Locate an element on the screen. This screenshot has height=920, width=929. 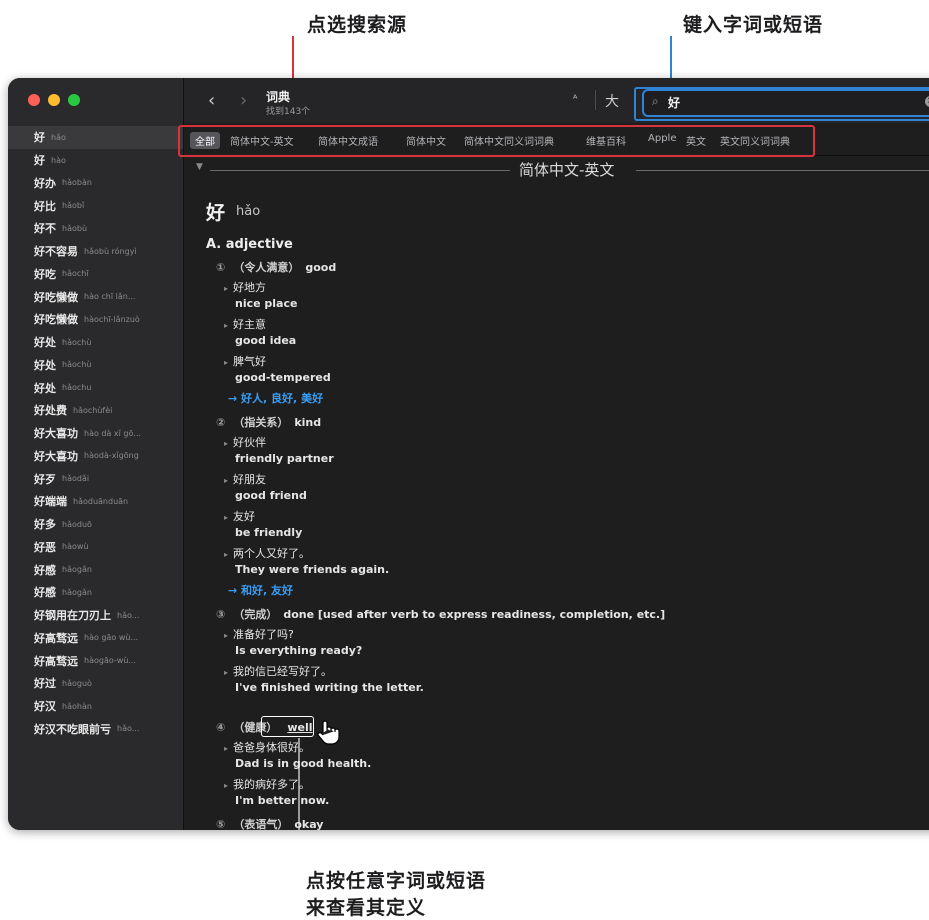
example-text: 好伙伴 is located at coordinates (249, 442).